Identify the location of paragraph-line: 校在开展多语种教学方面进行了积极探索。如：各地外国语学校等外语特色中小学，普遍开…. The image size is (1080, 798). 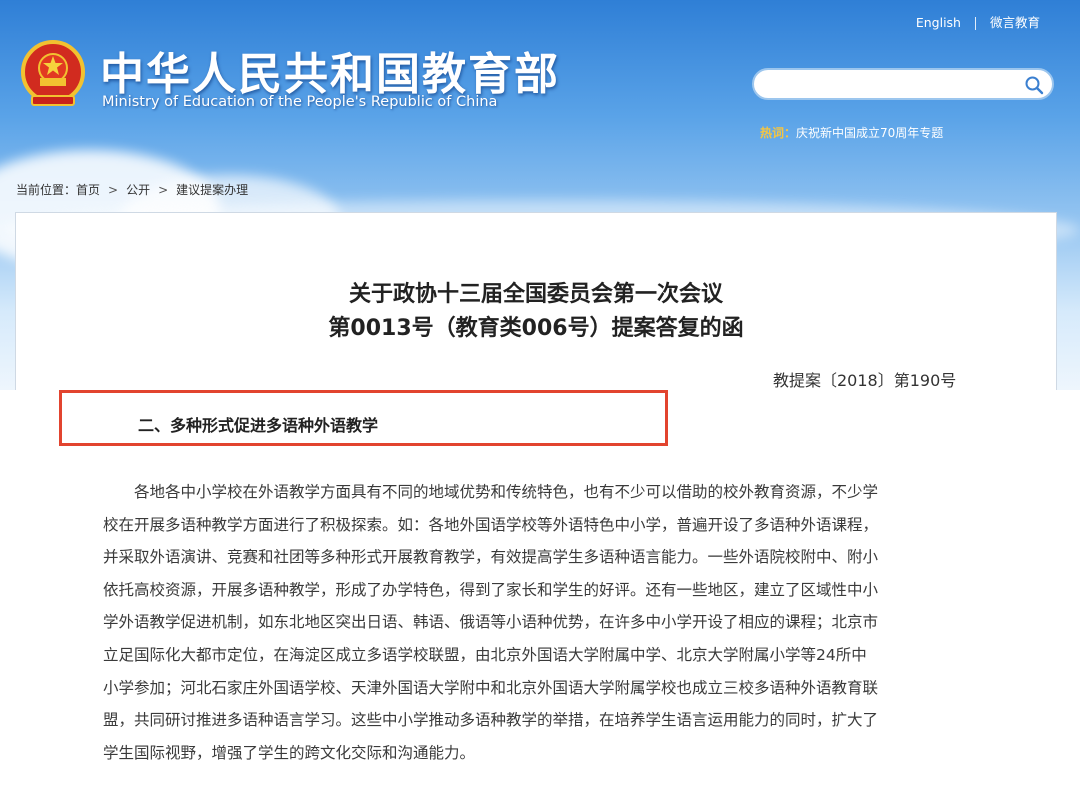
(491, 524).